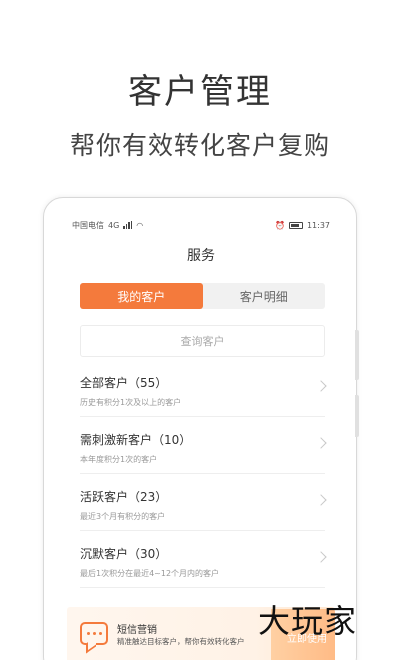 The width and height of the screenshot is (400, 660). I want to click on list-item-desc: 最近3个月有积分的客户, so click(123, 516).